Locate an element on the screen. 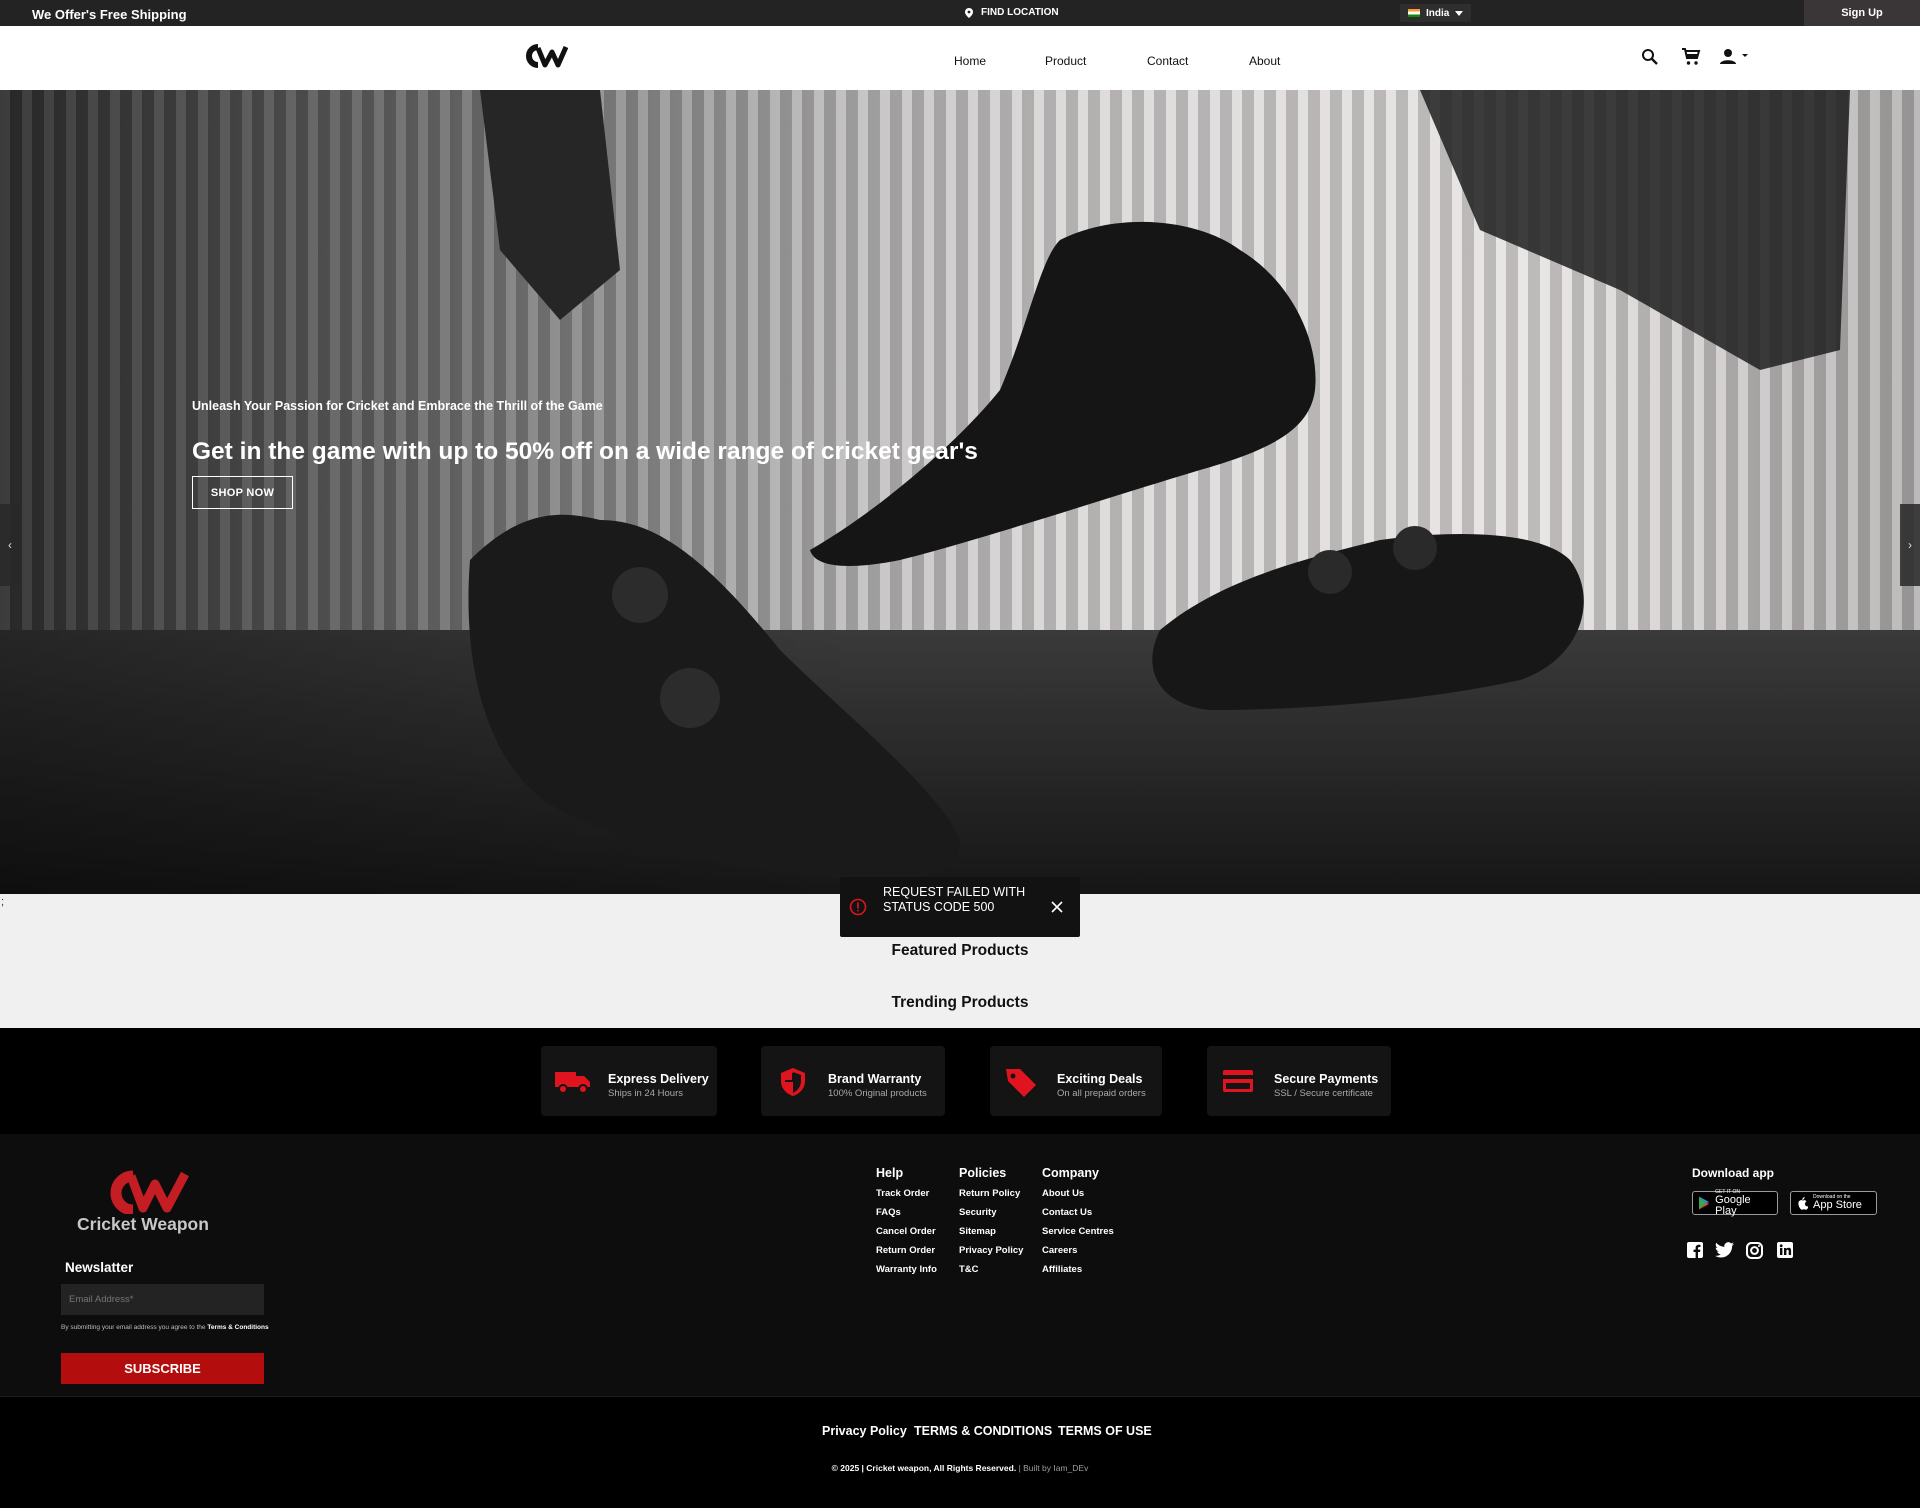 This screenshot has height=1508, width=1920. footer-link-return-policy: Return Policy is located at coordinates (991, 1197).